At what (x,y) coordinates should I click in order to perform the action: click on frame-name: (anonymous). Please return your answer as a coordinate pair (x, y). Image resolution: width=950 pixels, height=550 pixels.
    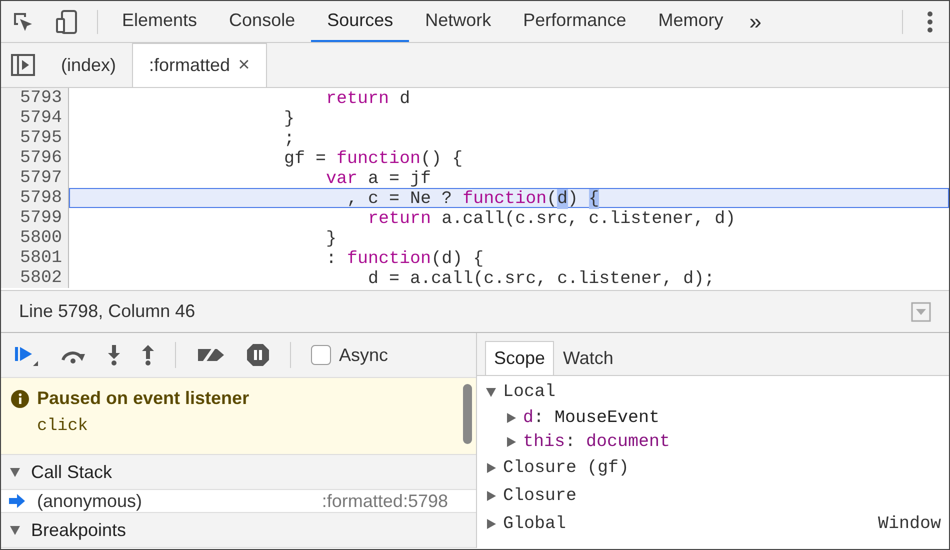
    Looking at the image, I should click on (89, 501).